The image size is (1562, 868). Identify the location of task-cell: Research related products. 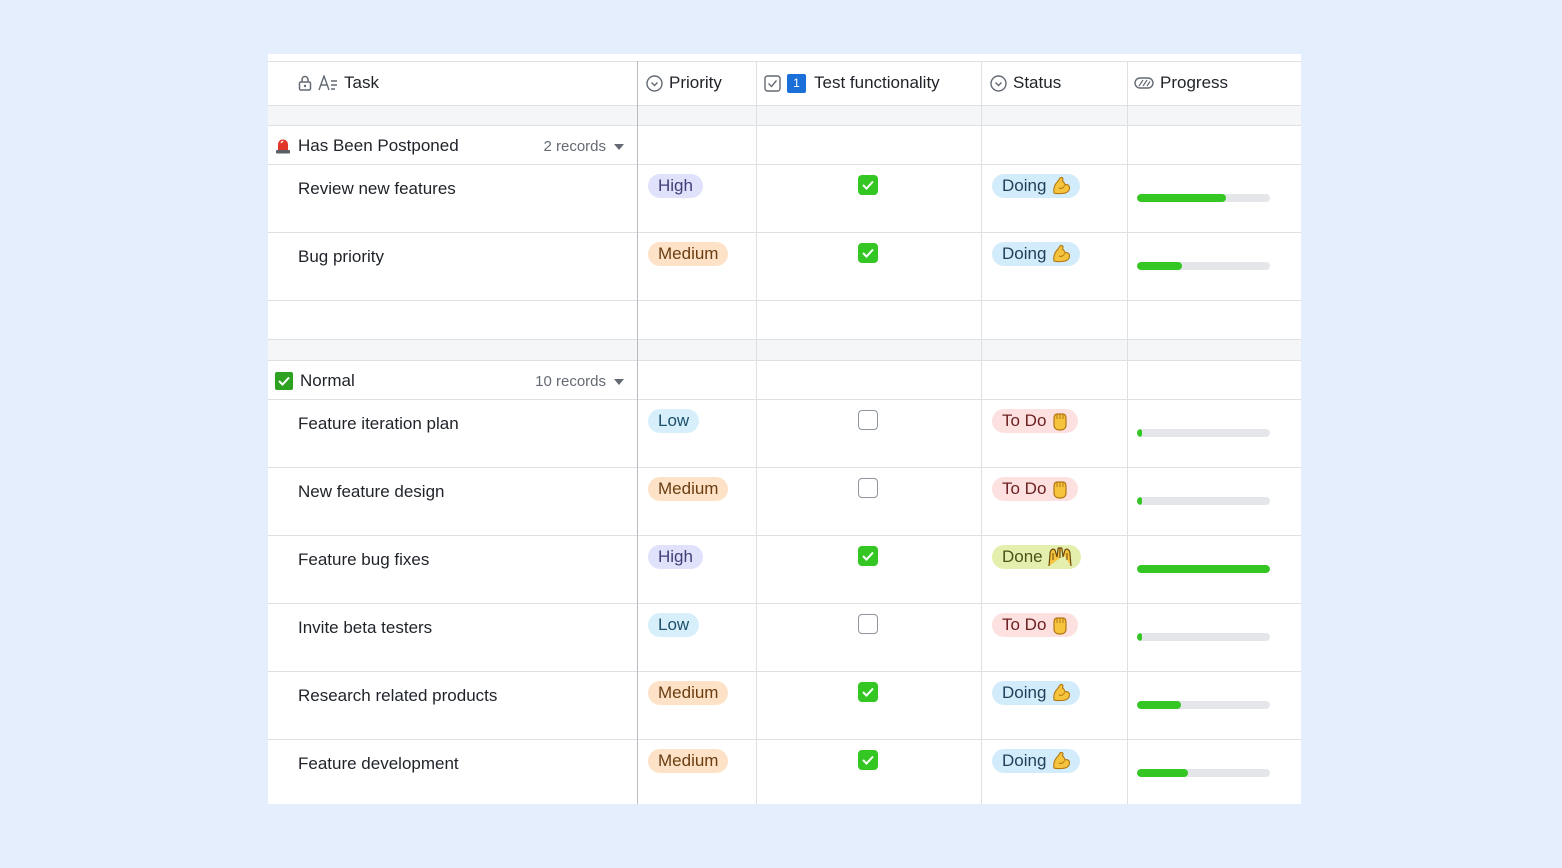
(453, 705).